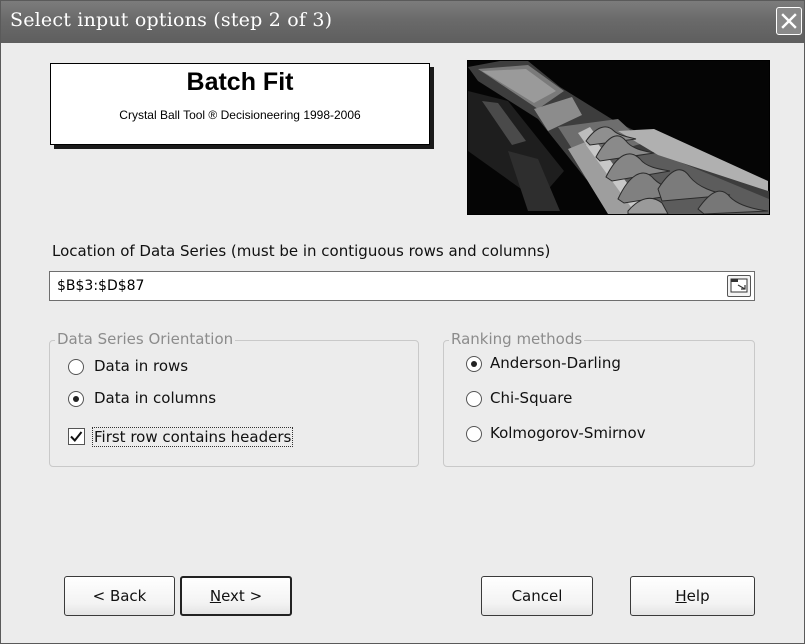 Image resolution: width=805 pixels, height=644 pixels. What do you see at coordinates (402, 22) in the screenshot?
I see `title-bar: Select input options (step 2 of 3)` at bounding box center [402, 22].